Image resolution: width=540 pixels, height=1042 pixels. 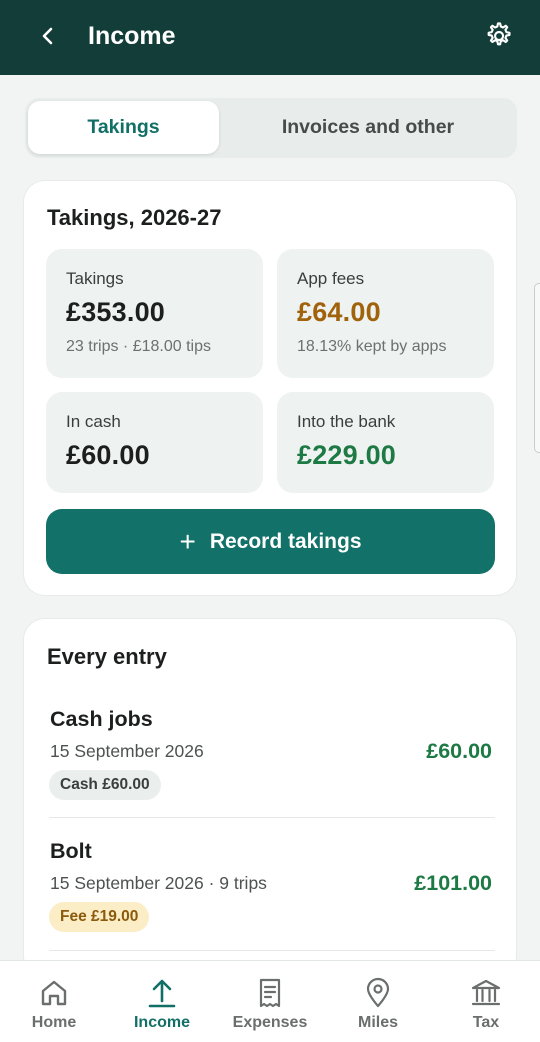 What do you see at coordinates (270, 37) in the screenshot?
I see `app-bar: Income` at bounding box center [270, 37].